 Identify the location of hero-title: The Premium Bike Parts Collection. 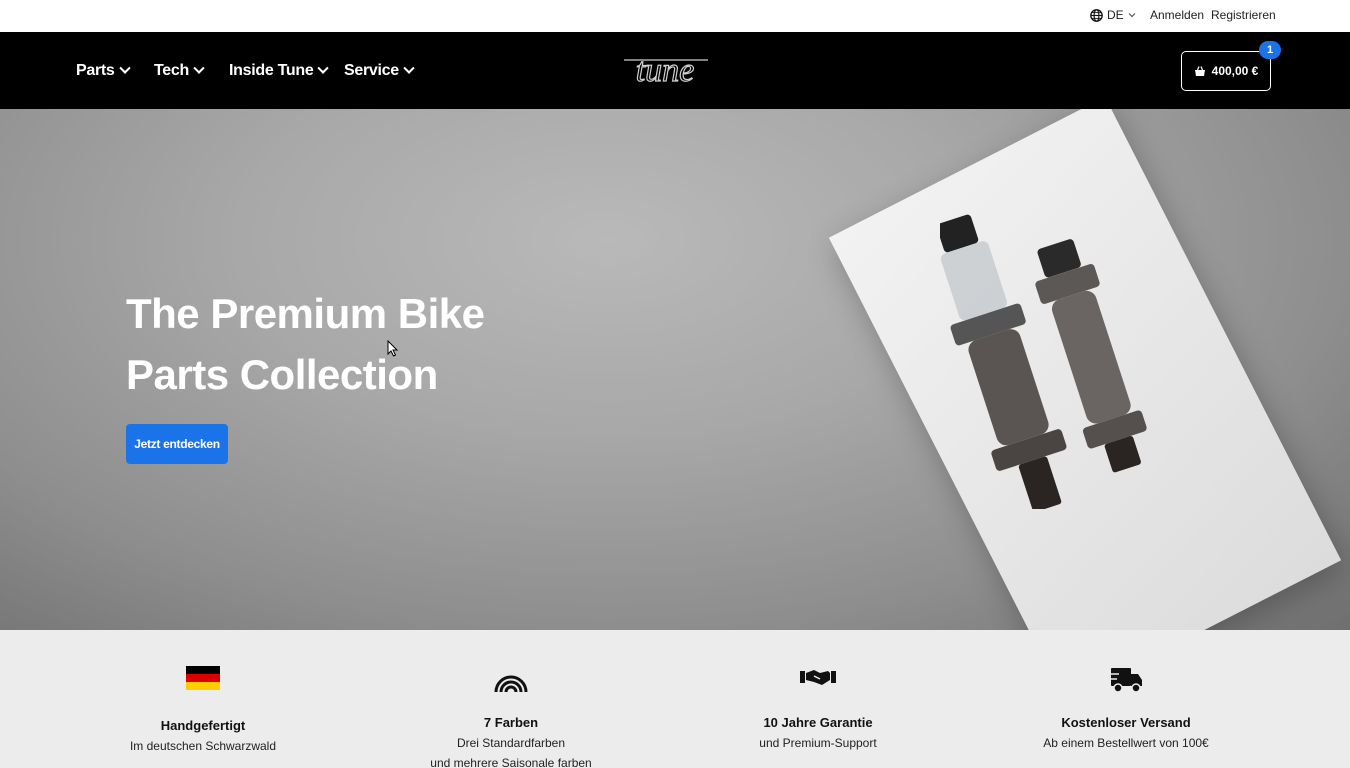
(305, 344).